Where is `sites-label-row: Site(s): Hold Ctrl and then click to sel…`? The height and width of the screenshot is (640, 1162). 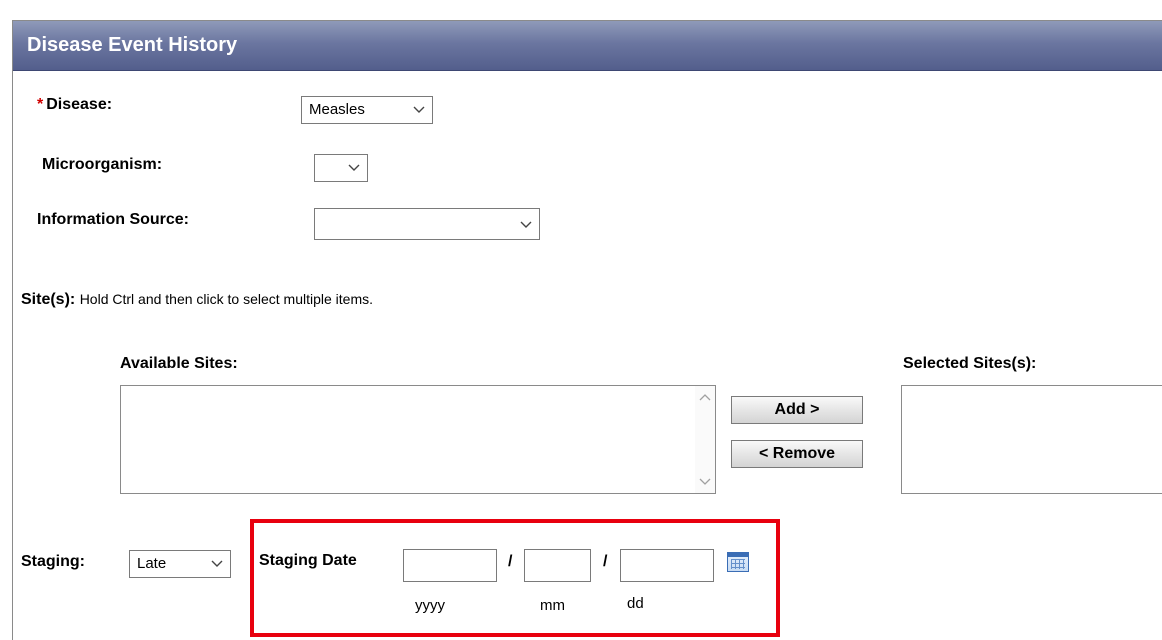 sites-label-row: Site(s): Hold Ctrl and then click to sel… is located at coordinates (197, 300).